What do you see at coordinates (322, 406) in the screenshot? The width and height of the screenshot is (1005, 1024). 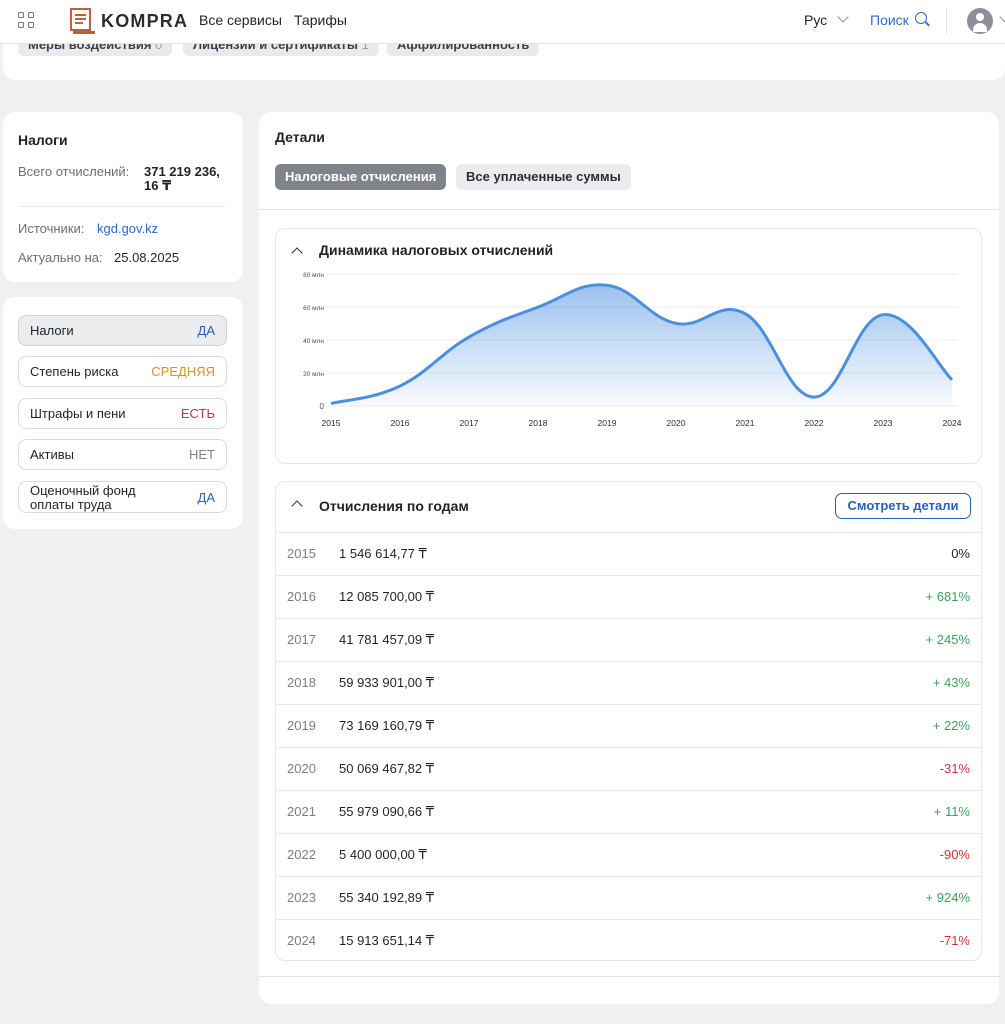 I see `y-tick-label: 0` at bounding box center [322, 406].